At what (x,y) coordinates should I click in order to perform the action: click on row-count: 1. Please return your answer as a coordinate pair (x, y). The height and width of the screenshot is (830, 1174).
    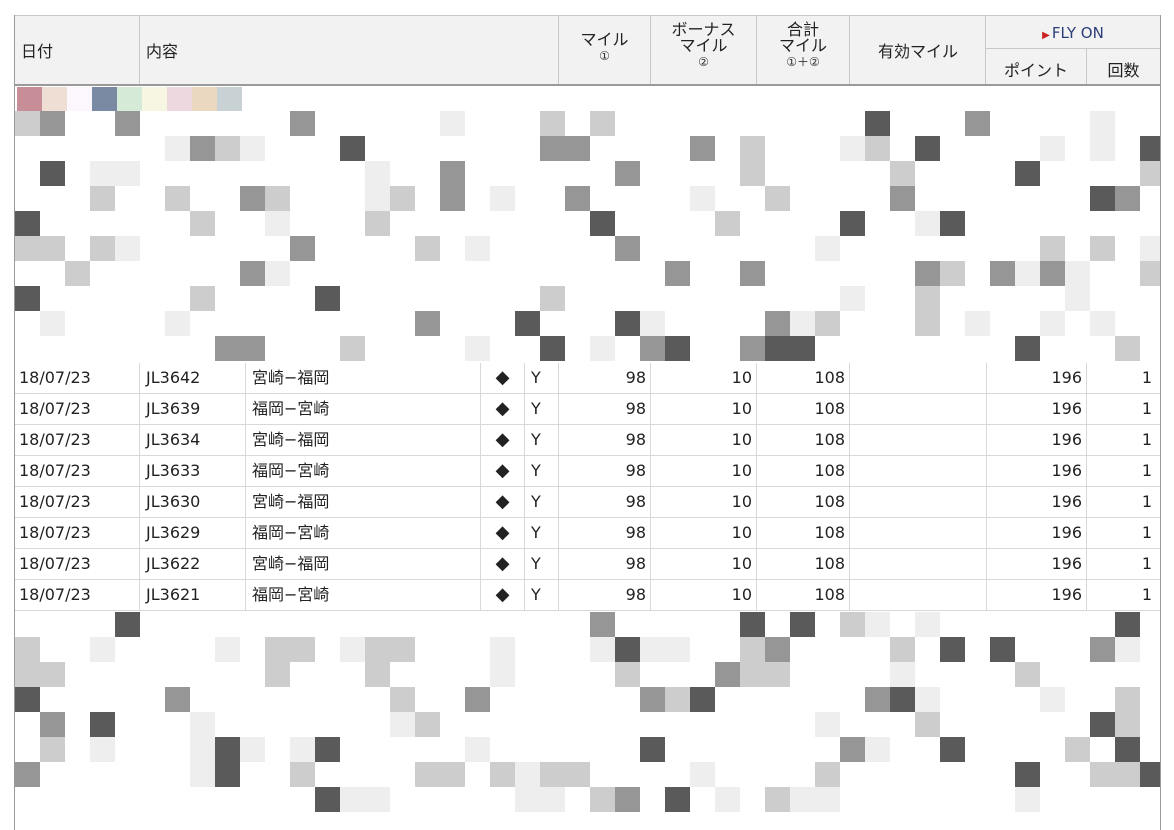
    Looking at the image, I should click on (1146, 439).